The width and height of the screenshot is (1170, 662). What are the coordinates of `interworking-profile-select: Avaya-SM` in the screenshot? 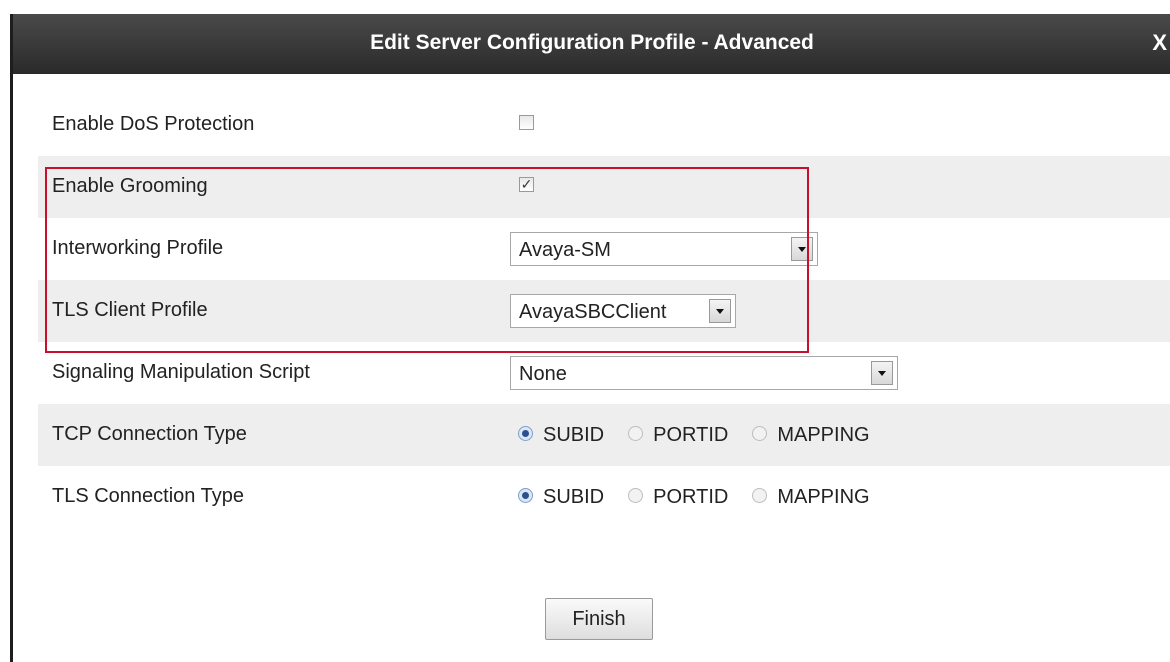 It's located at (664, 249).